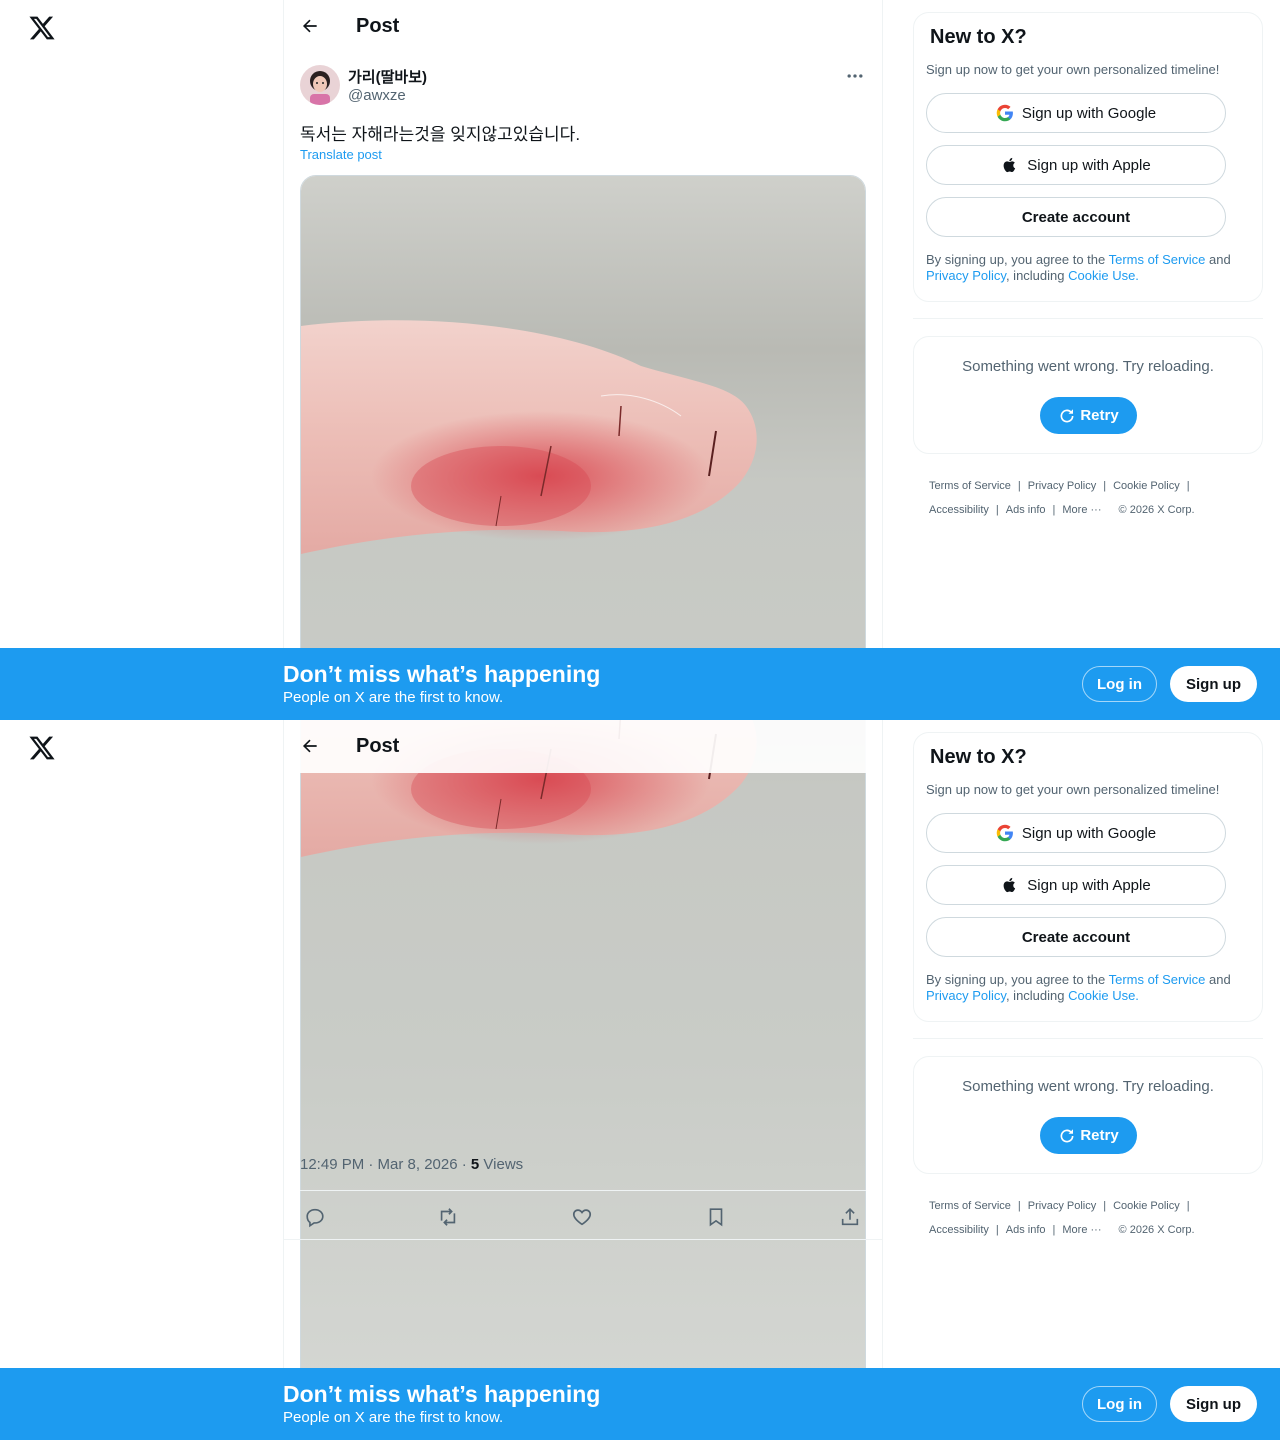 The width and height of the screenshot is (1280, 1440). I want to click on post-author: 가리(딸바보) @awxze, so click(583, 86).